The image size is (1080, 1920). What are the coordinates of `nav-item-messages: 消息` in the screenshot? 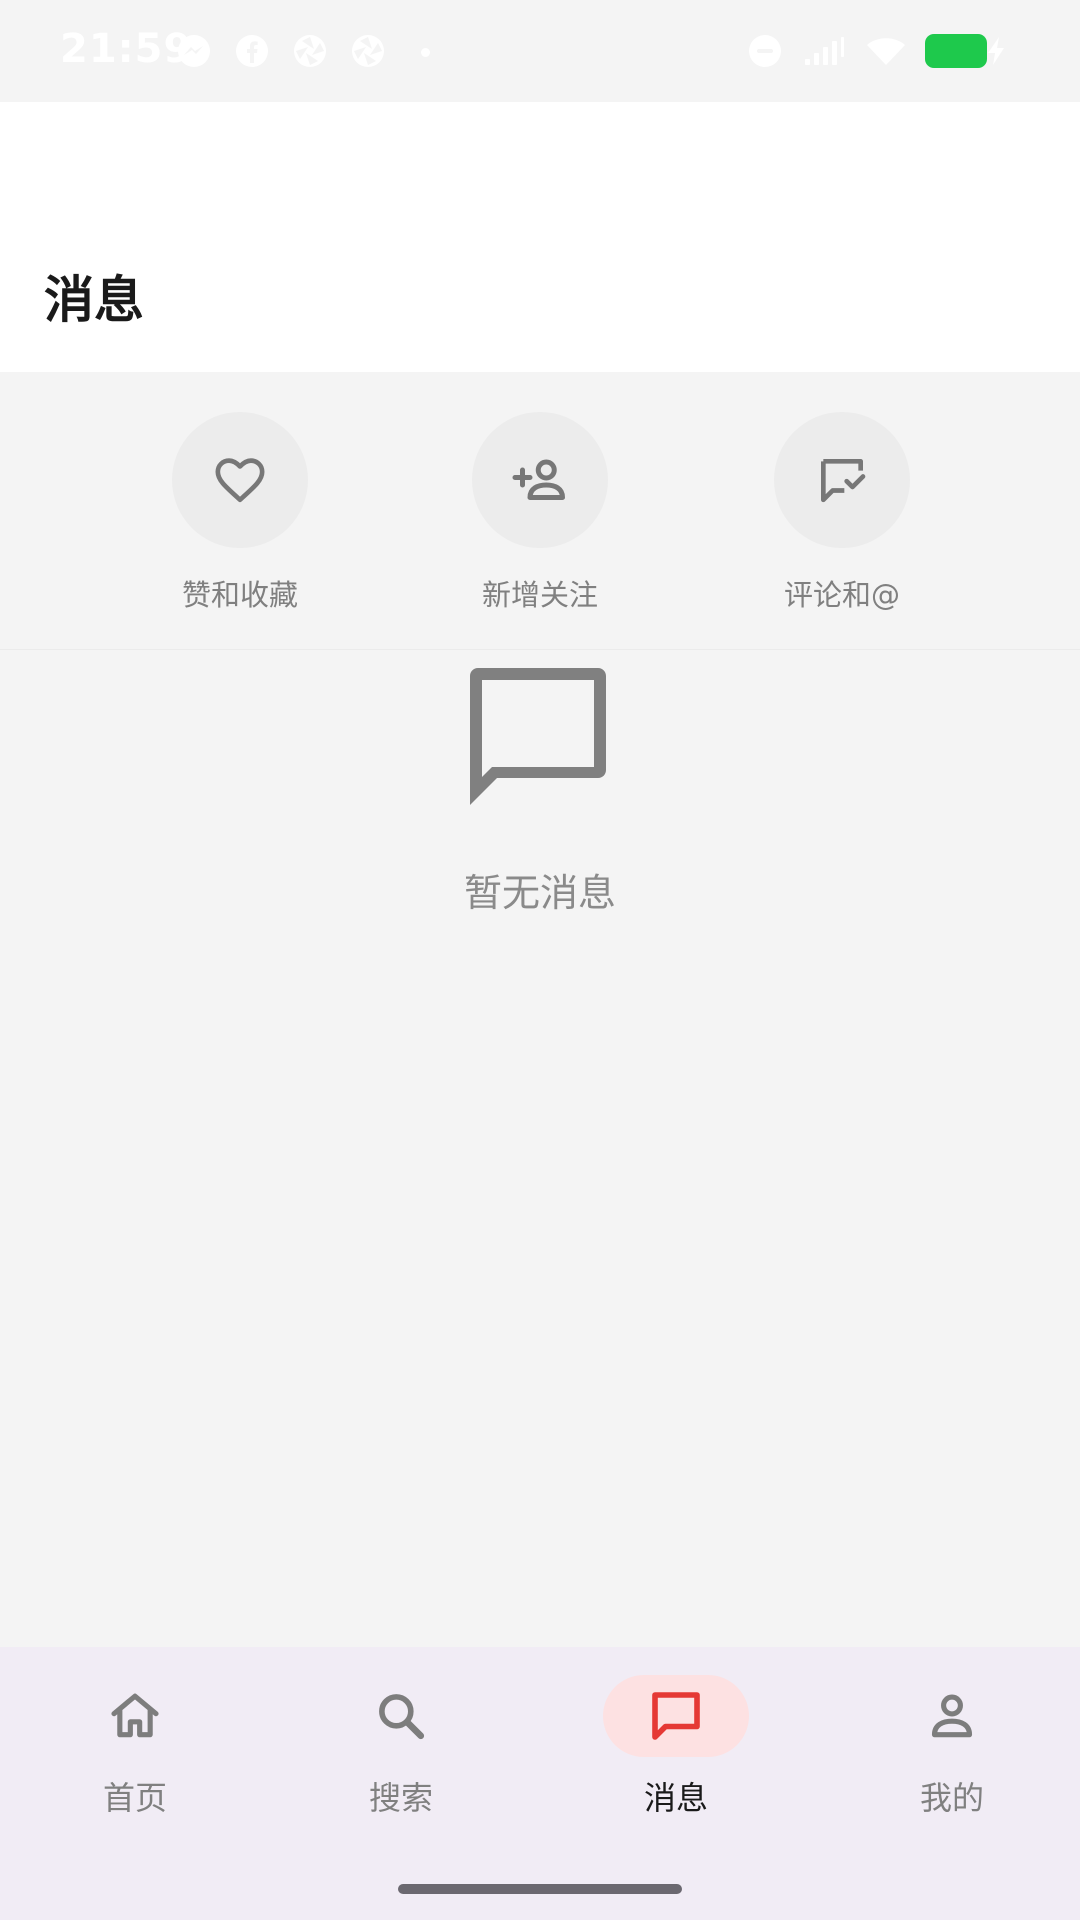 It's located at (676, 1747).